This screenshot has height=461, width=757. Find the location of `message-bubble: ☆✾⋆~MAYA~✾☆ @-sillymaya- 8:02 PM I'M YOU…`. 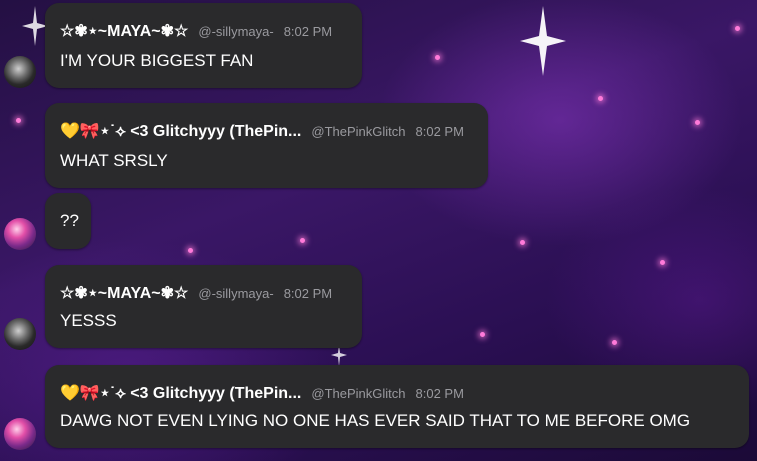

message-bubble: ☆✾⋆~MAYA~✾☆ @-sillymaya- 8:02 PM I'M YOU… is located at coordinates (203, 45).